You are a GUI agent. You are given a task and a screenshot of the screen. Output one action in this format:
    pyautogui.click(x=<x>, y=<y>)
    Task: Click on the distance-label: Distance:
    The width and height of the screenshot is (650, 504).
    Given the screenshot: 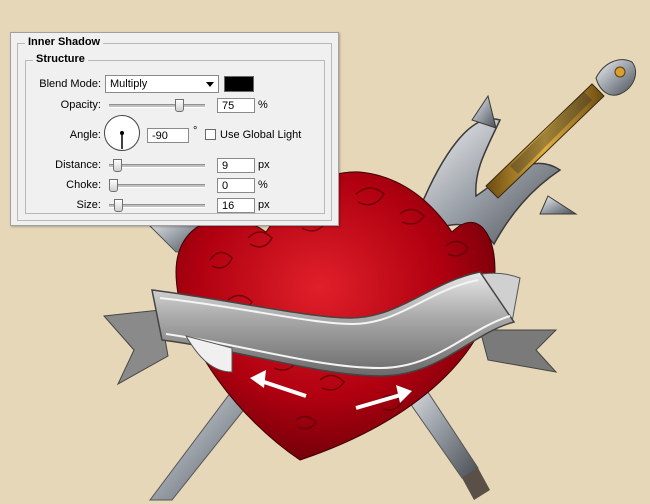 What is the action you would take?
    pyautogui.click(x=78, y=165)
    